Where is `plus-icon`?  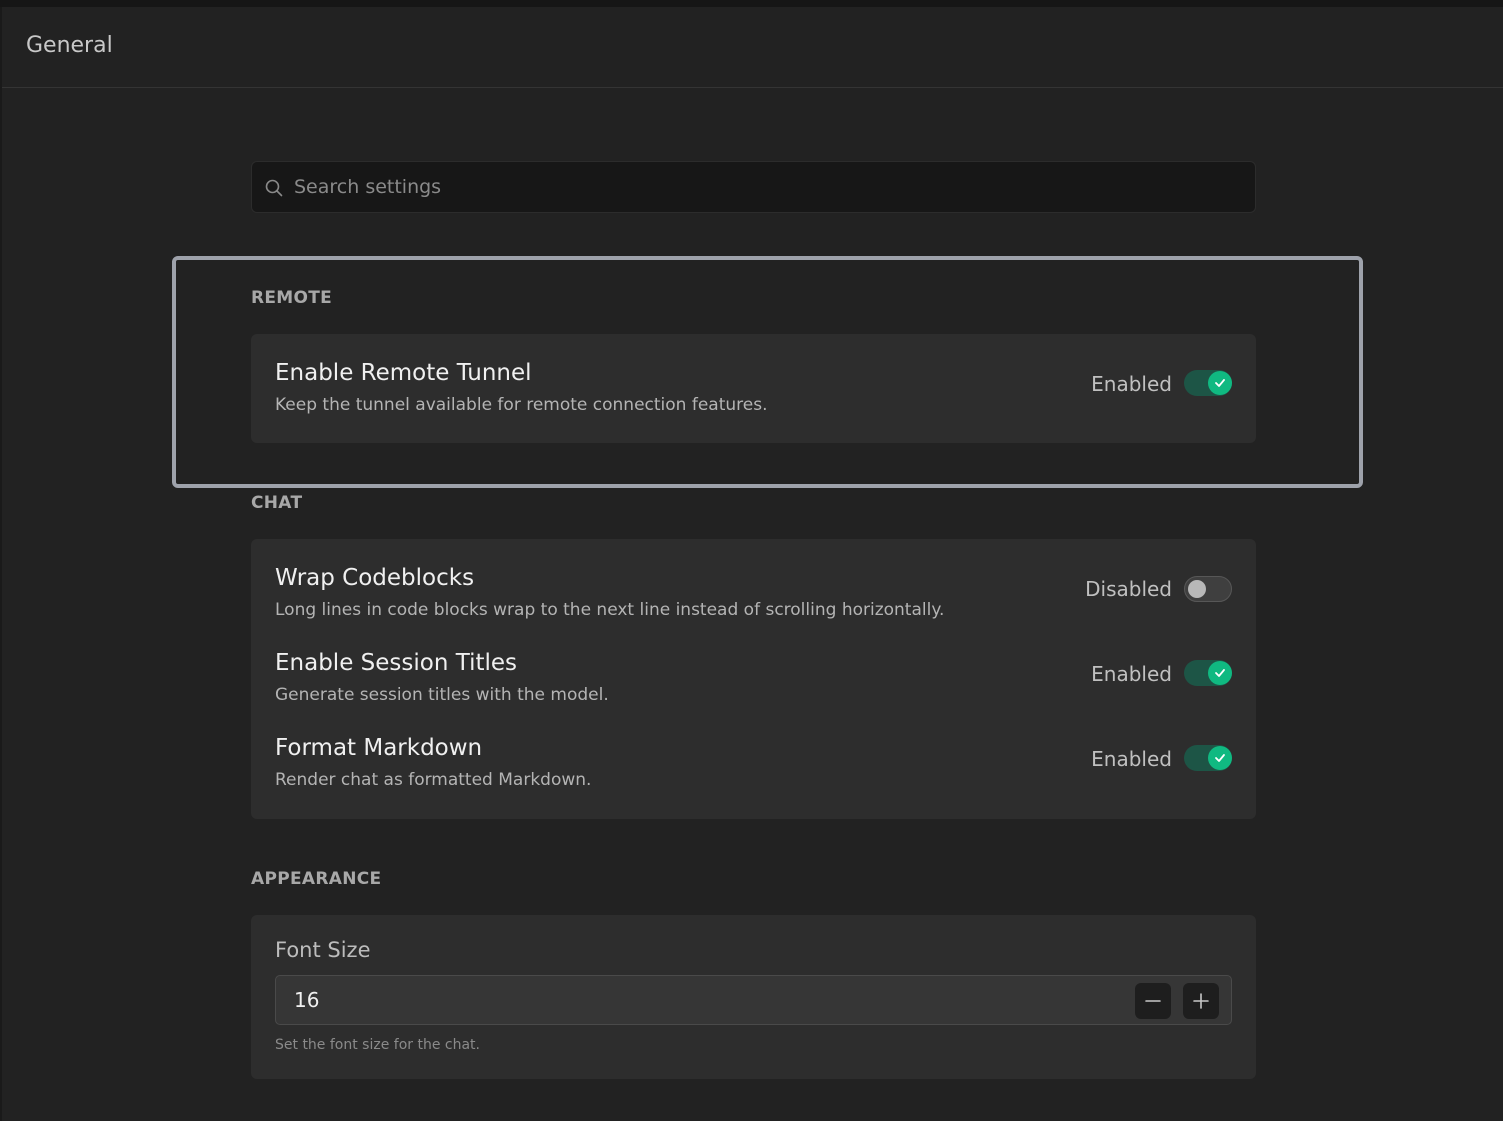
plus-icon is located at coordinates (1201, 1001).